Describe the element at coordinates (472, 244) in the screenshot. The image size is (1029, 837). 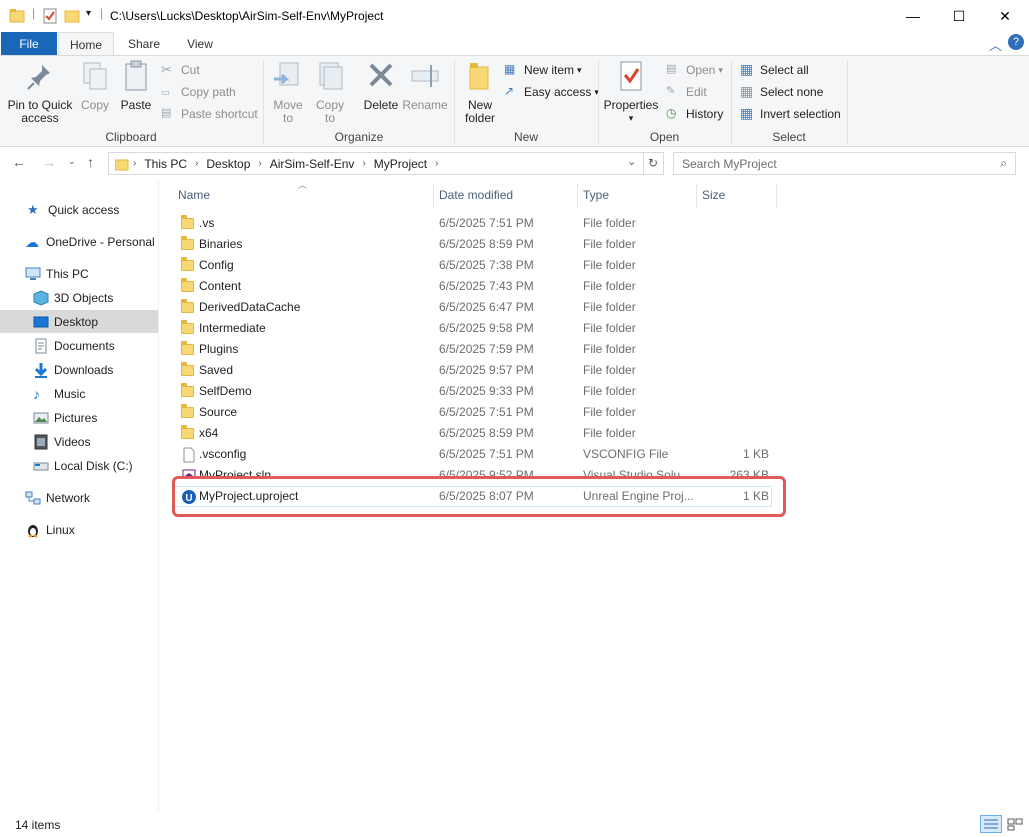
I see `list-item: Binaries 6/5/2025 8:59 PM File folder` at that location.